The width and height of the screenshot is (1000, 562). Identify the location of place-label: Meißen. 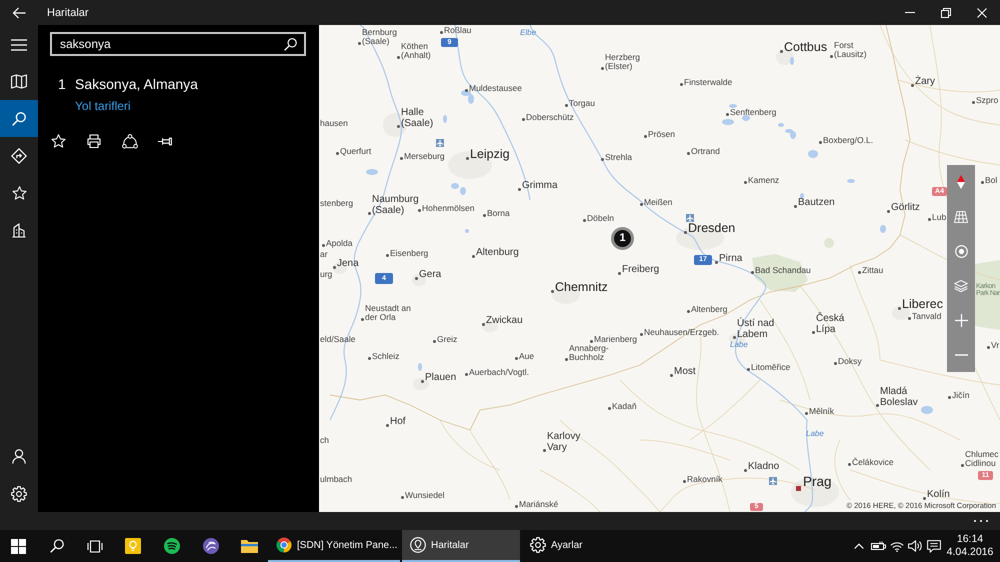
(658, 202).